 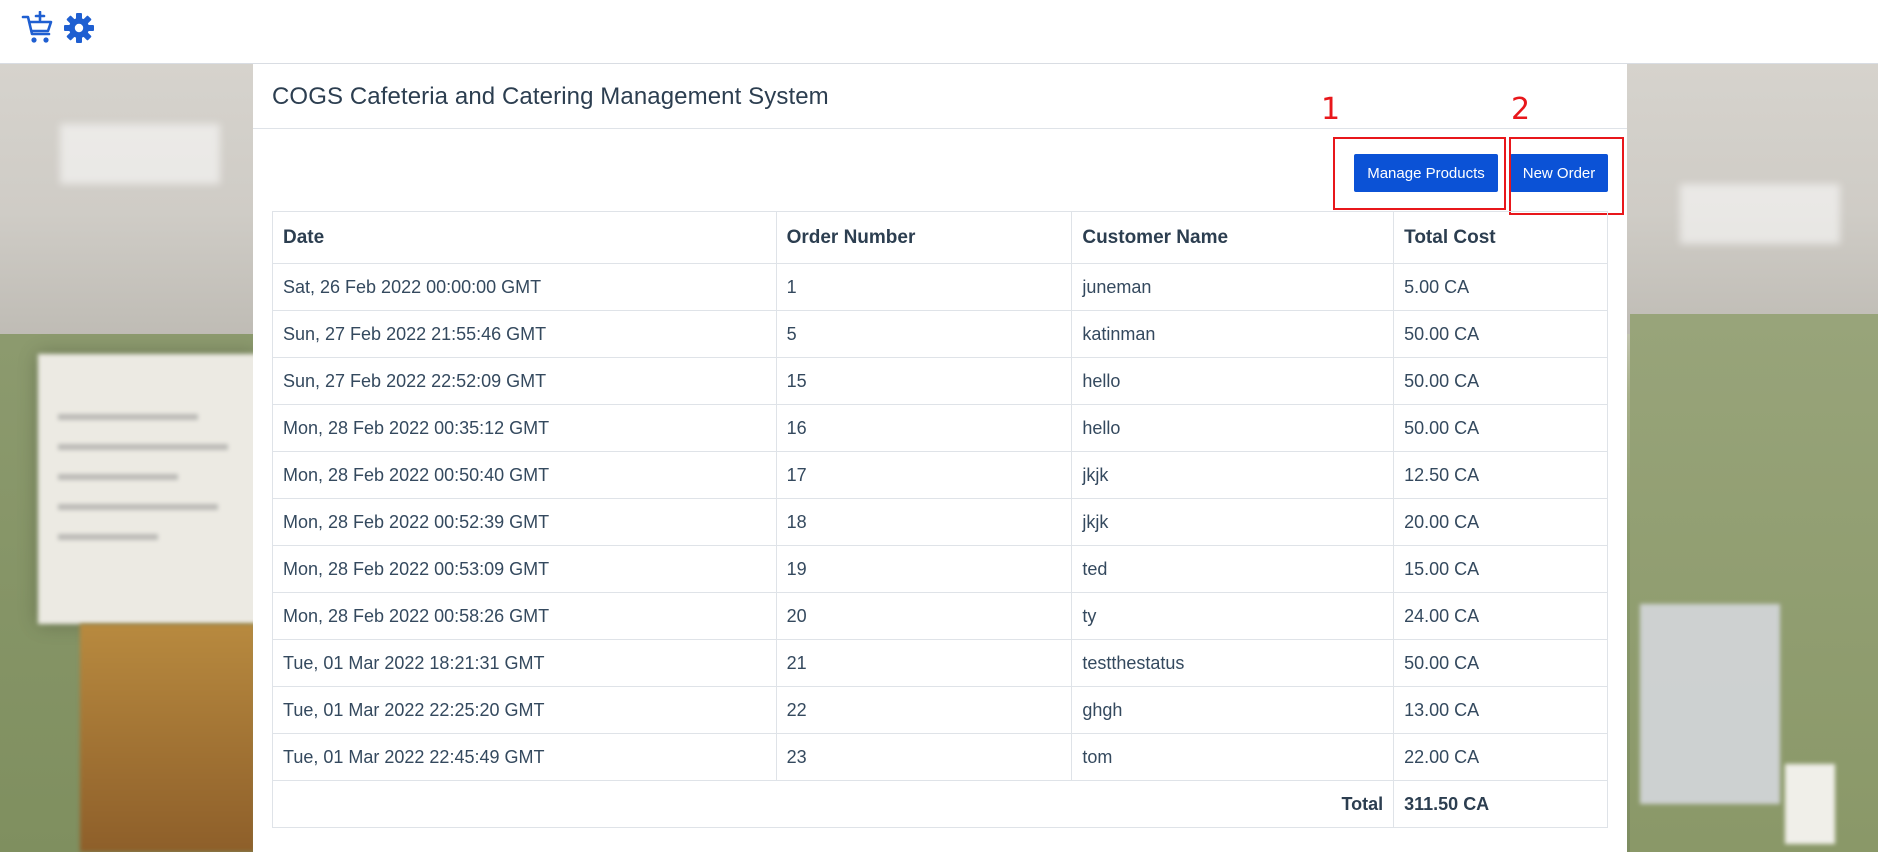 What do you see at coordinates (1500, 804) in the screenshot?
I see `total-value: 311.50 CA` at bounding box center [1500, 804].